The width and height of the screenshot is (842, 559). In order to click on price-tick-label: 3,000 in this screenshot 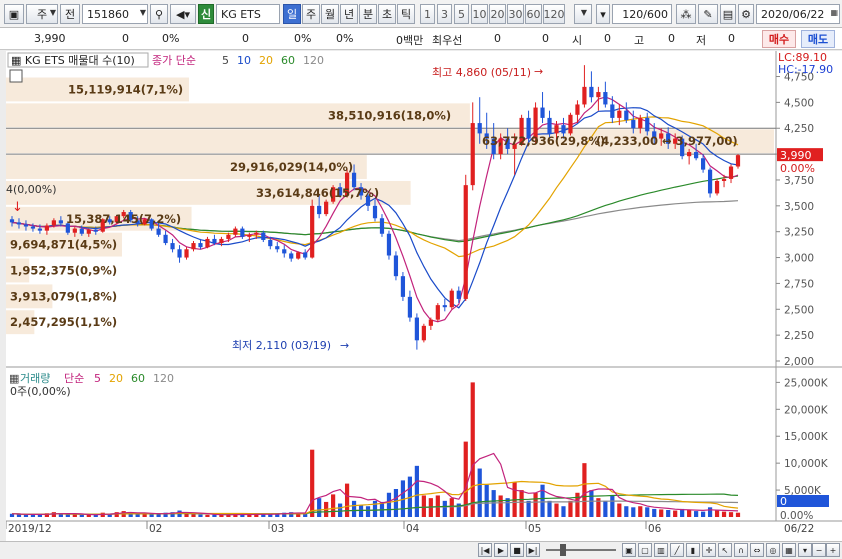, I will do `click(799, 259)`.